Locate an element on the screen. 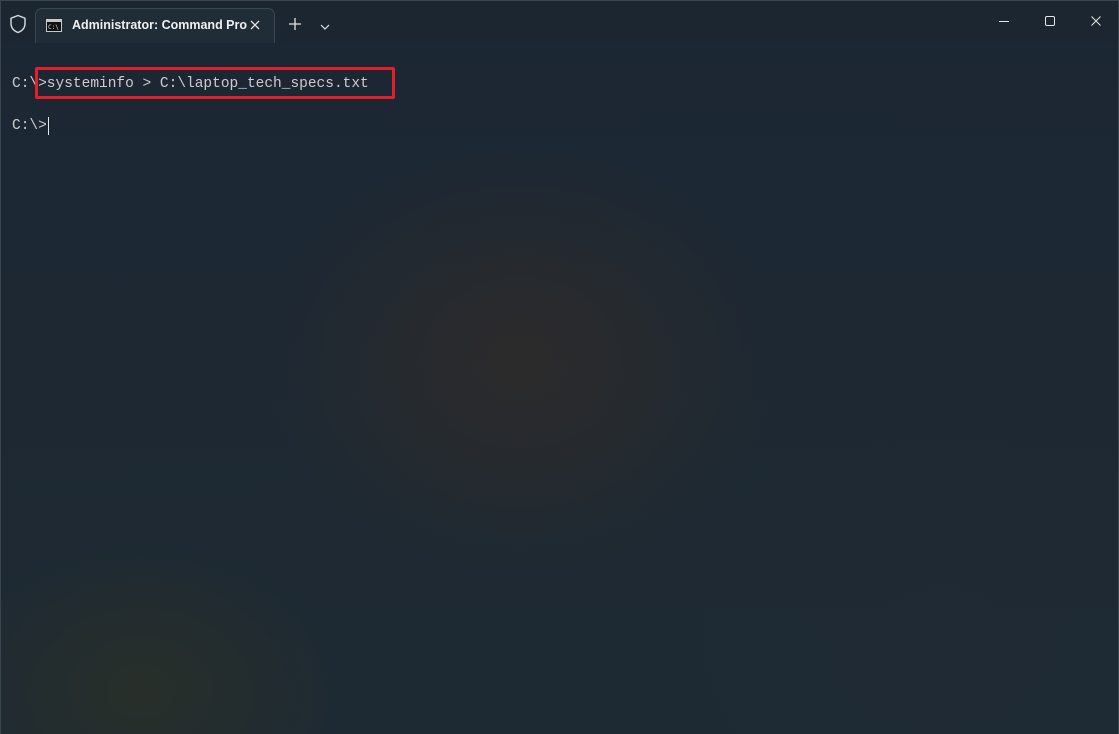  minimize-button is located at coordinates (1004, 21).